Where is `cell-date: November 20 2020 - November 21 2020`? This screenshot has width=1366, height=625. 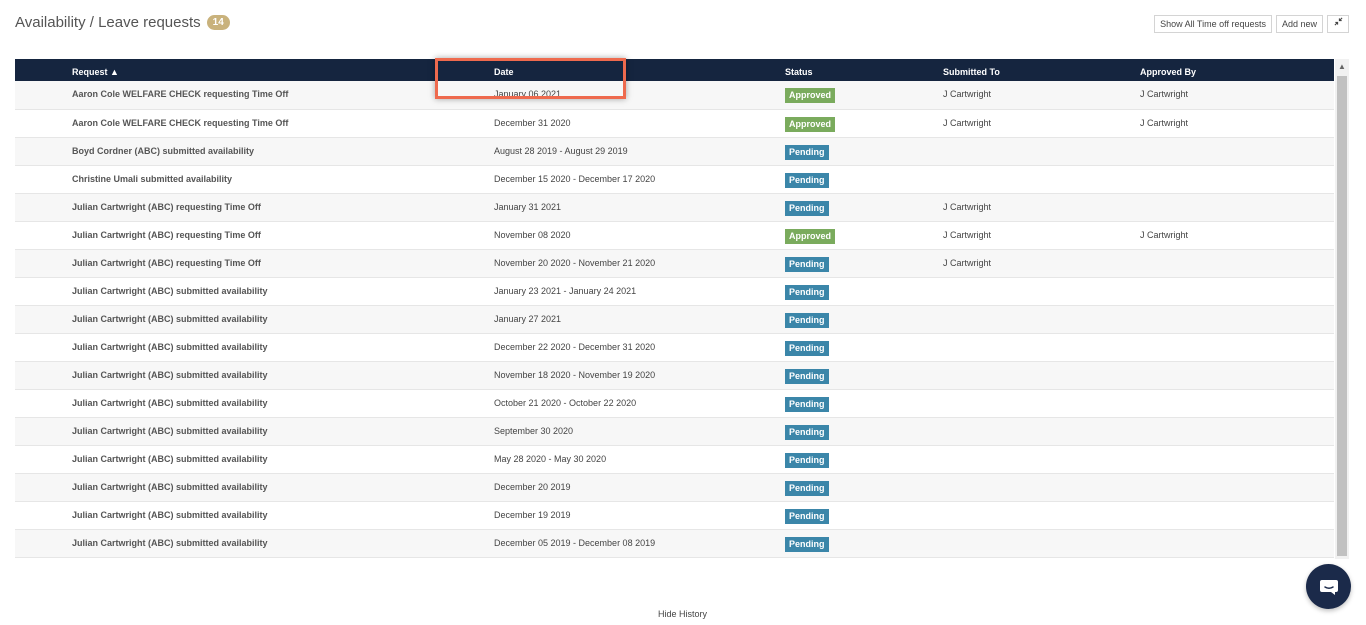 cell-date: November 20 2020 - November 21 2020 is located at coordinates (575, 262).